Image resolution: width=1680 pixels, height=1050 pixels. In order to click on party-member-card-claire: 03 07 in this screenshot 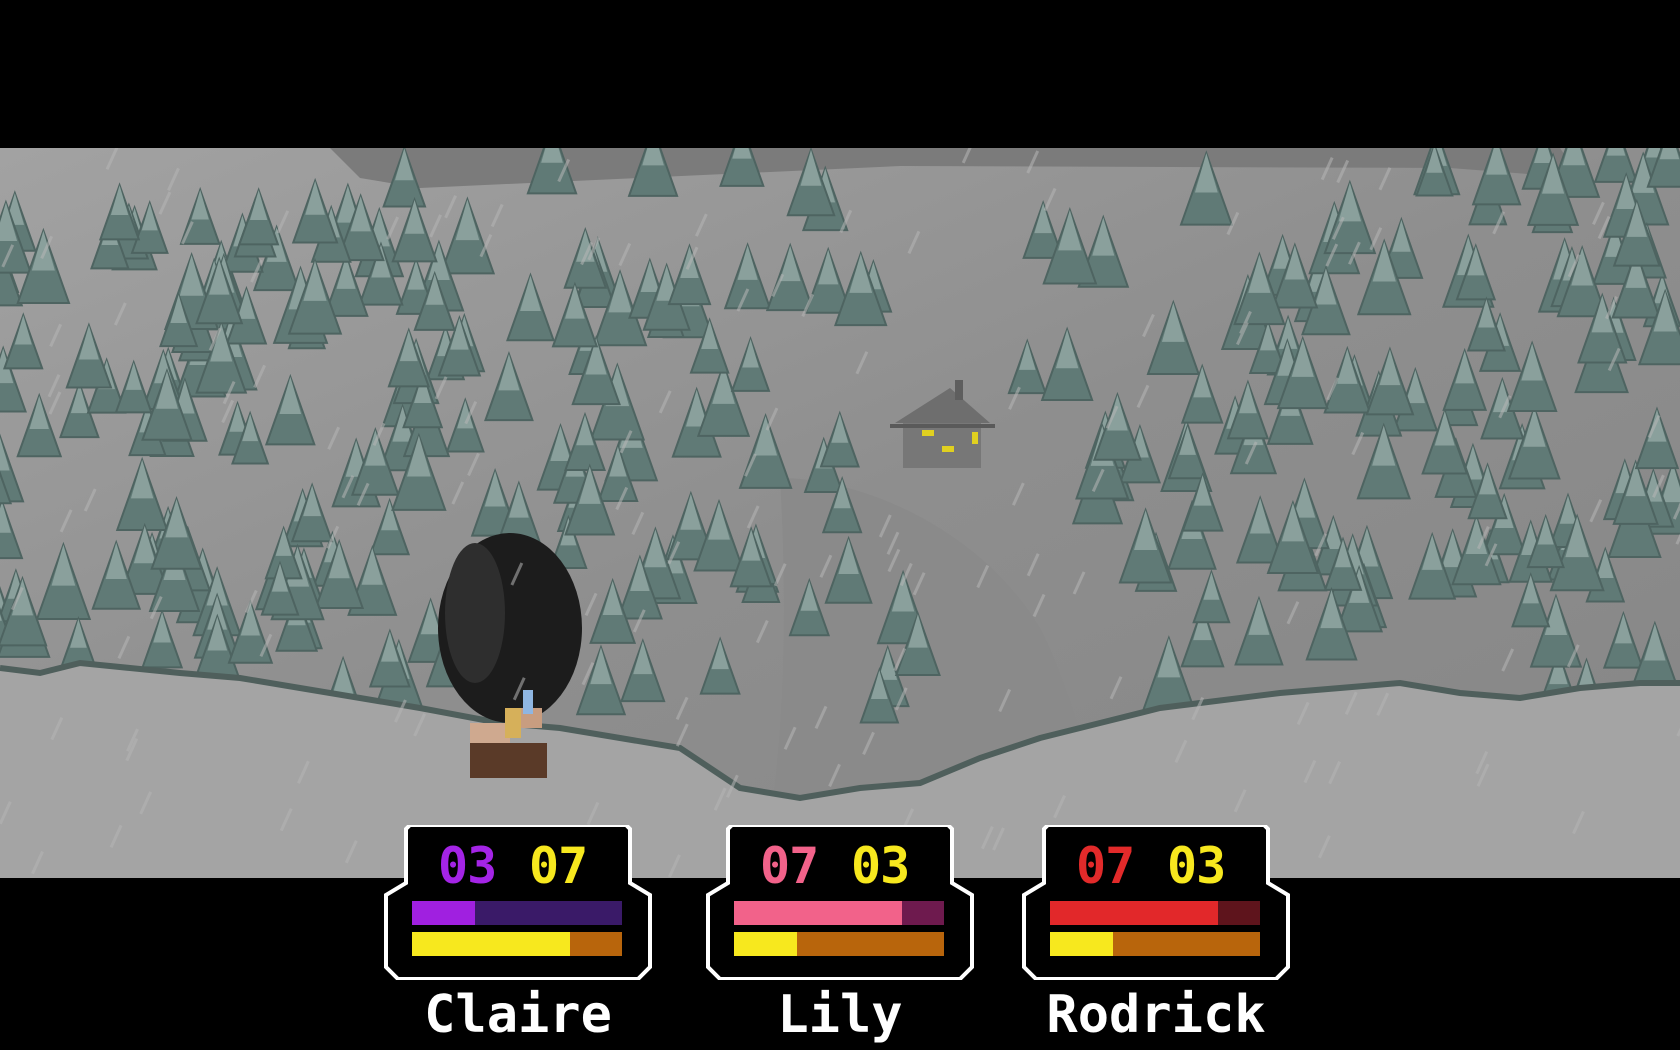, I will do `click(518, 902)`.